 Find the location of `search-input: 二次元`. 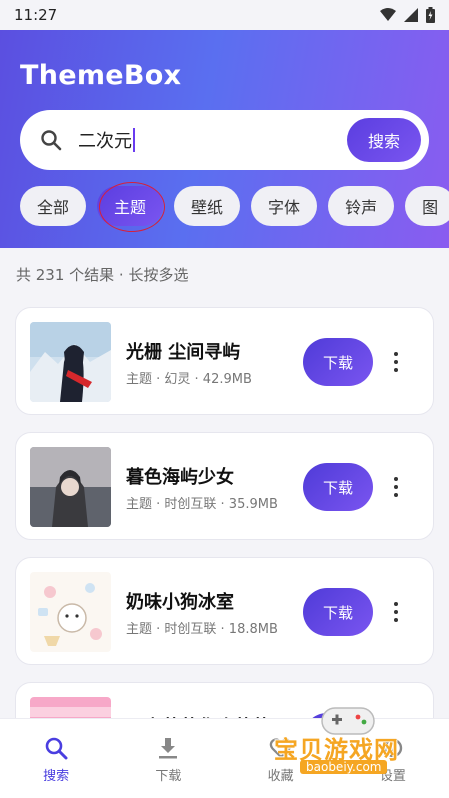

search-input: 二次元 is located at coordinates (106, 140).